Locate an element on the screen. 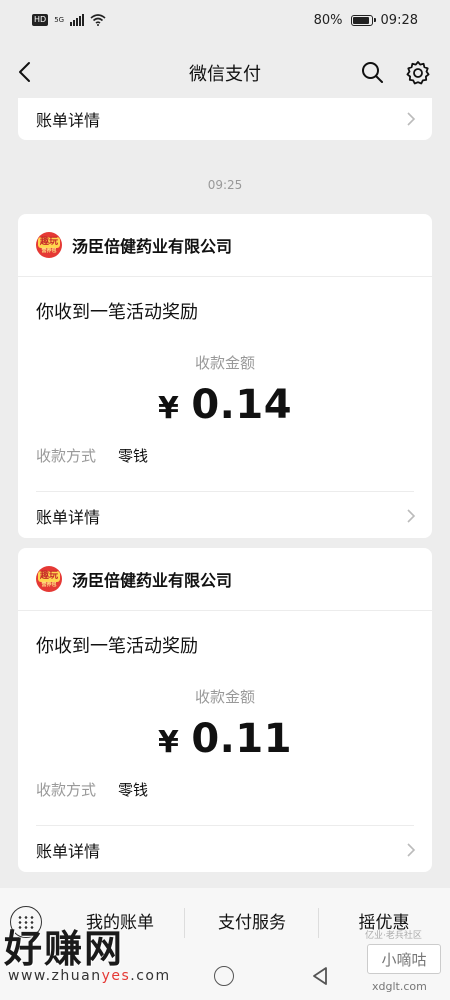 This screenshot has height=1000, width=450. gear-icon is located at coordinates (418, 73).